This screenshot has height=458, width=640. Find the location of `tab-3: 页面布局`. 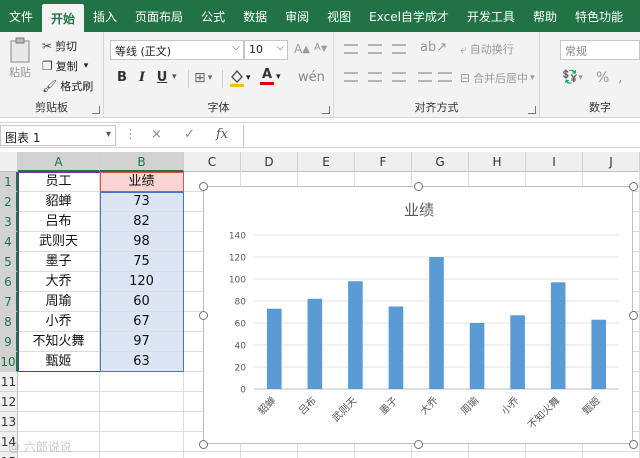

tab-3: 页面布局 is located at coordinates (159, 16).